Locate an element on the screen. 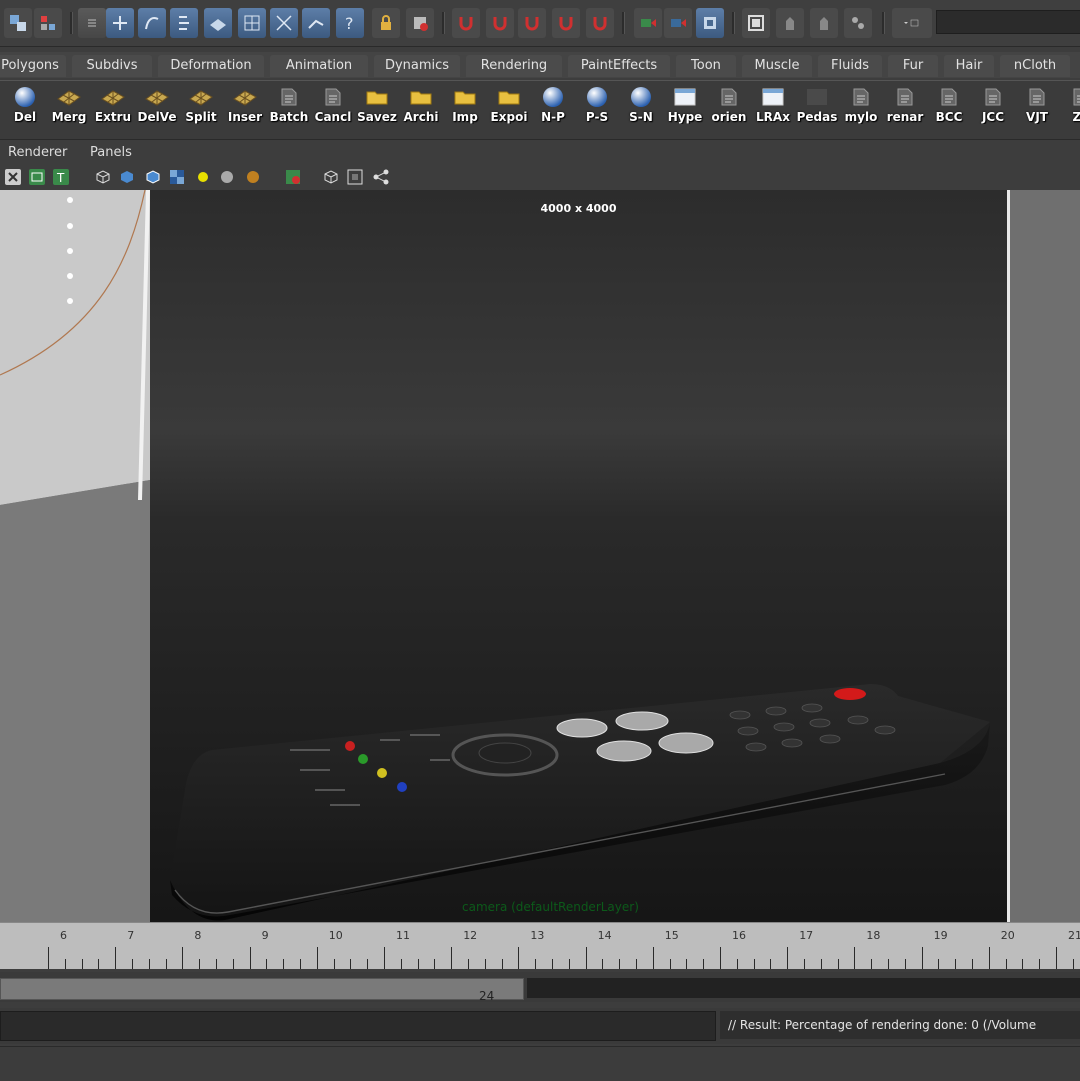  shelf-button-pedas: Pedas is located at coordinates (817, 109).